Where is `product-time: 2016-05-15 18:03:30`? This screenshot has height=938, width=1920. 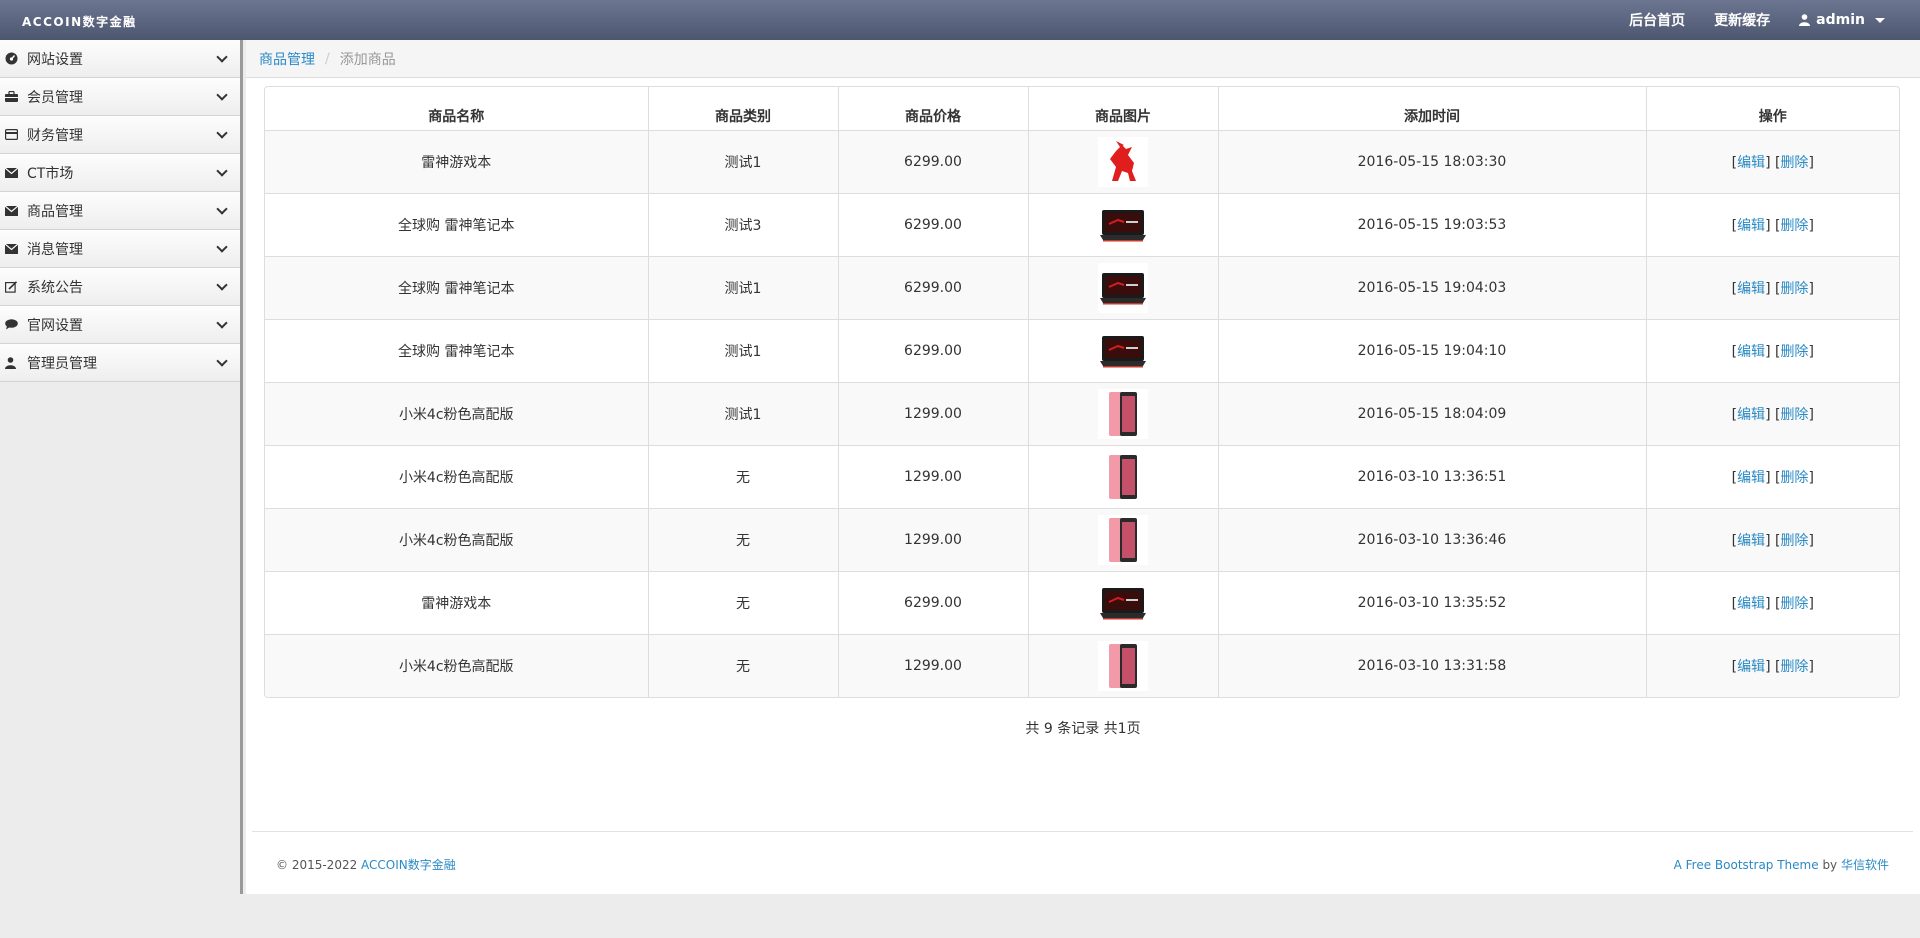
product-time: 2016-05-15 18:03:30 is located at coordinates (1431, 161).